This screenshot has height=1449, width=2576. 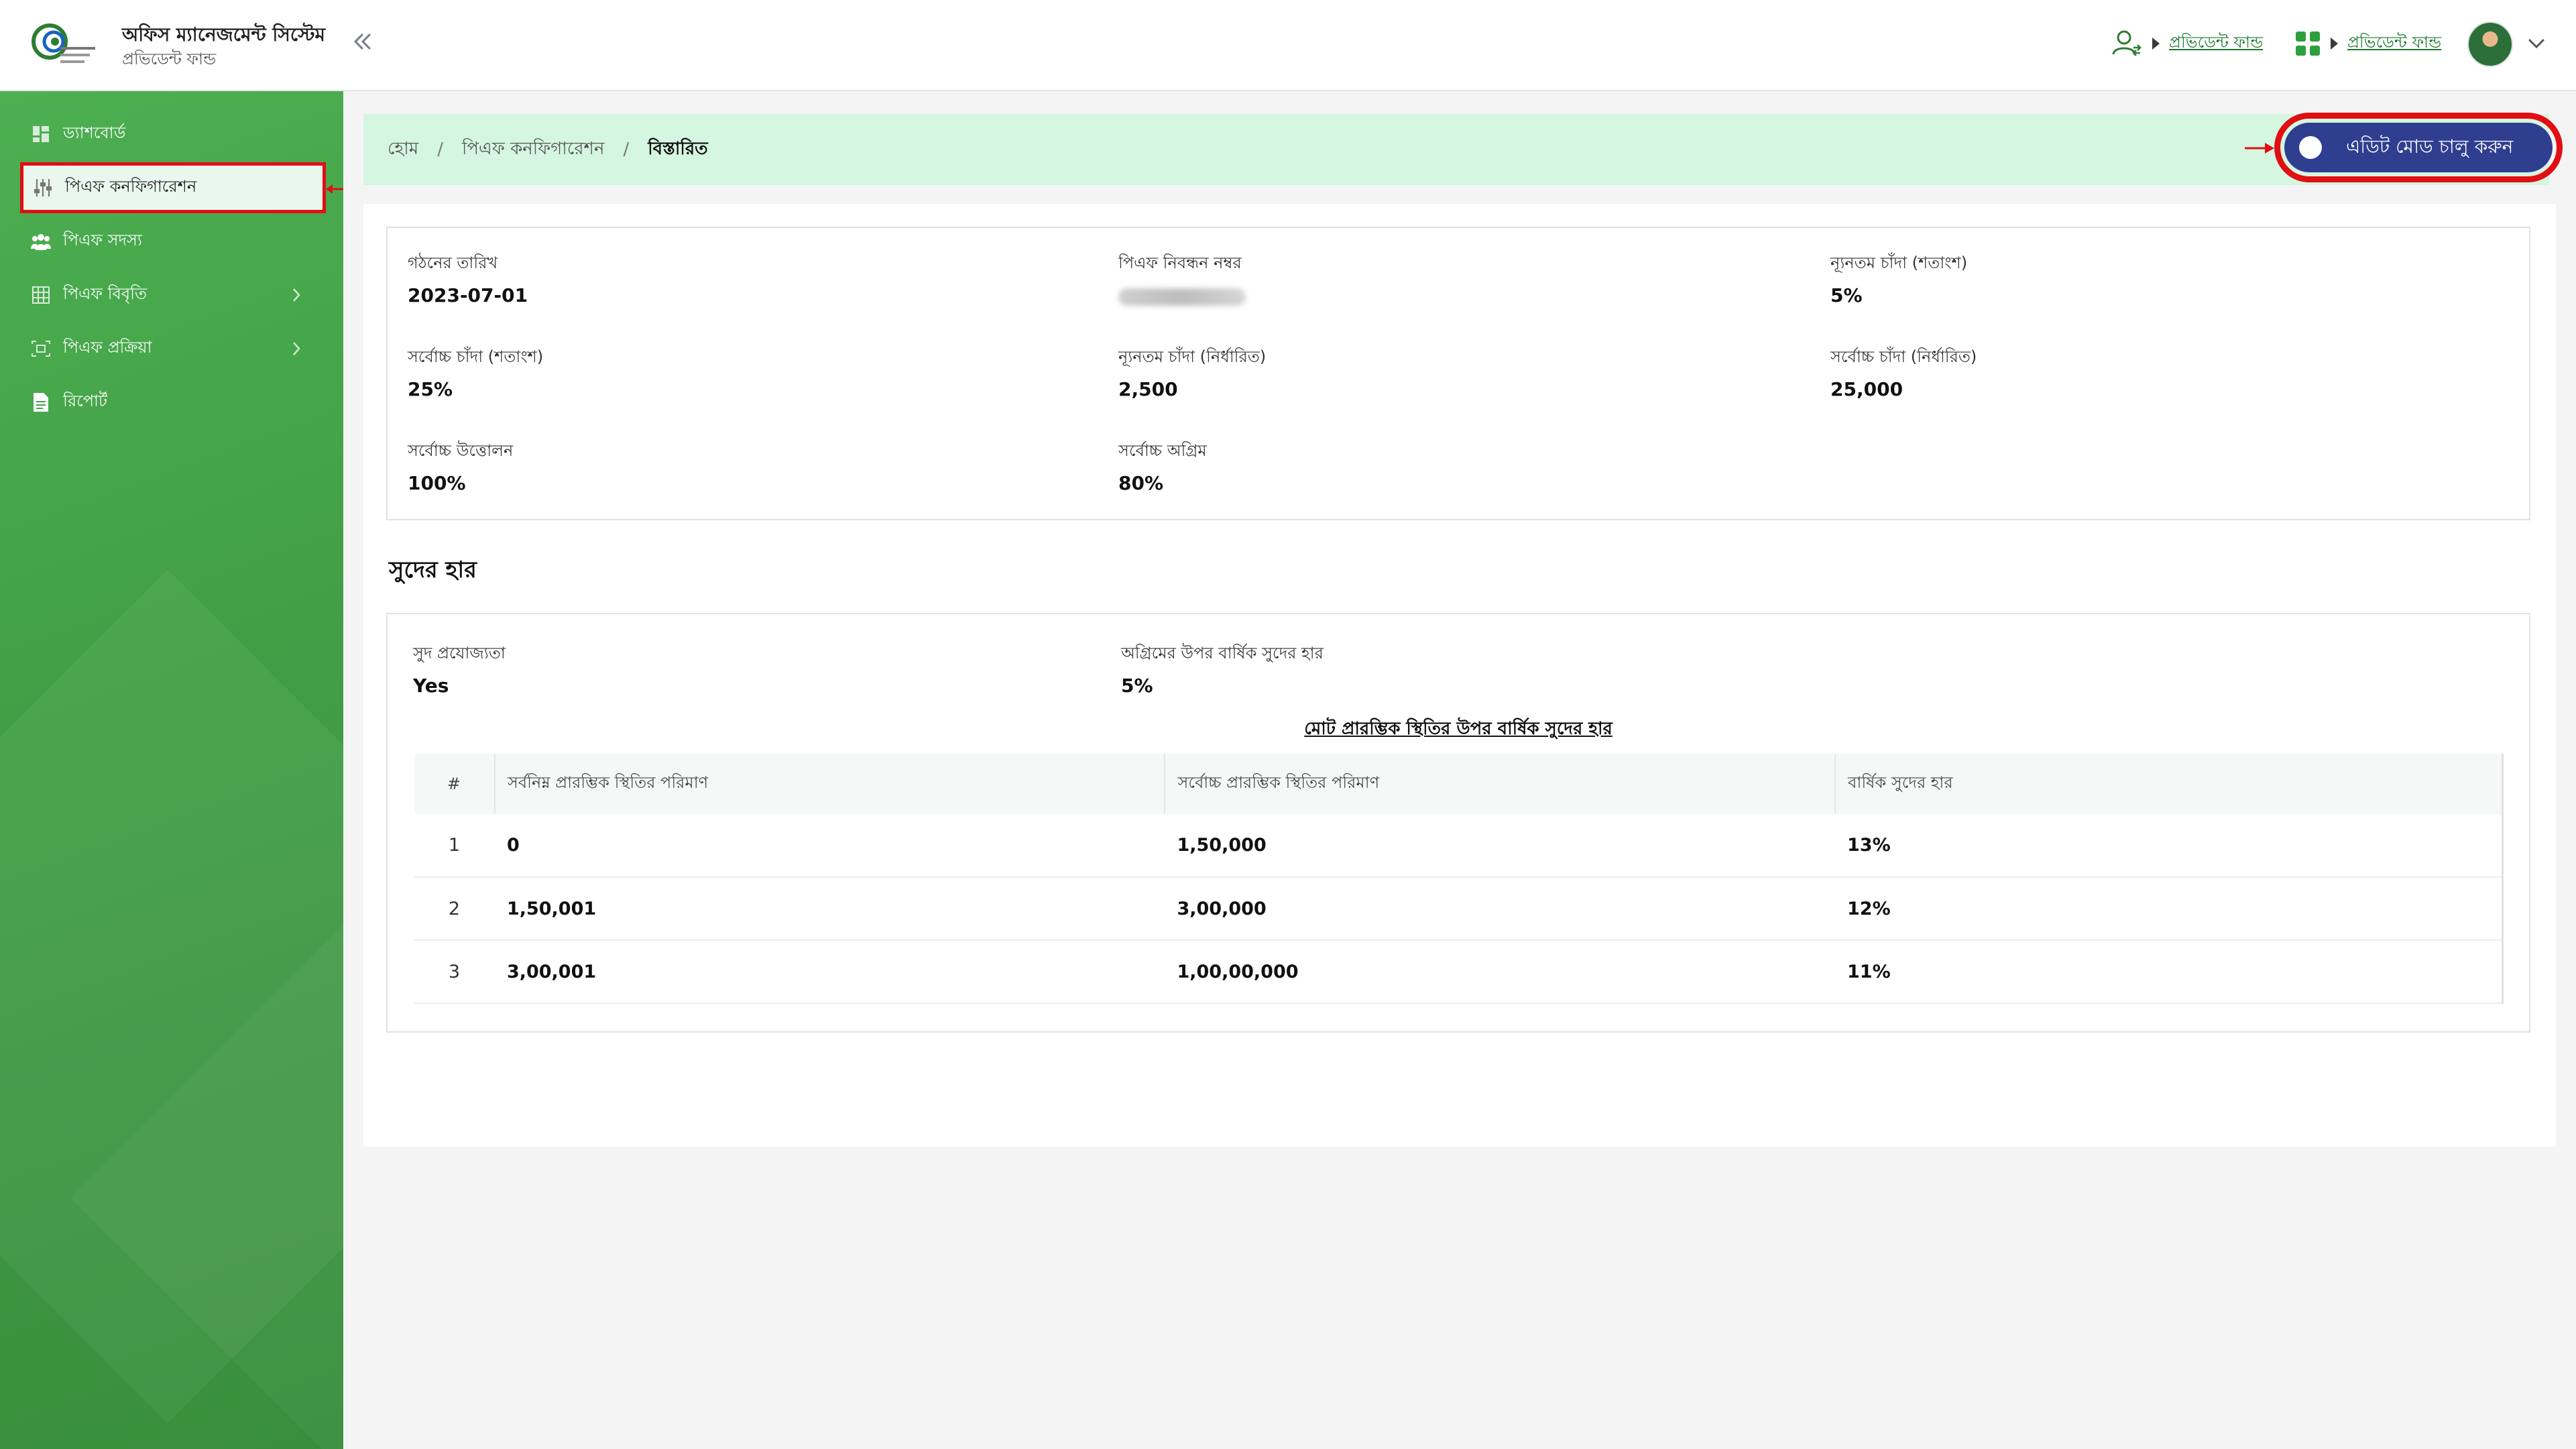 I want to click on header-link-group-1: প্রভিডেন্ট ফান্ড, so click(x=2187, y=43).